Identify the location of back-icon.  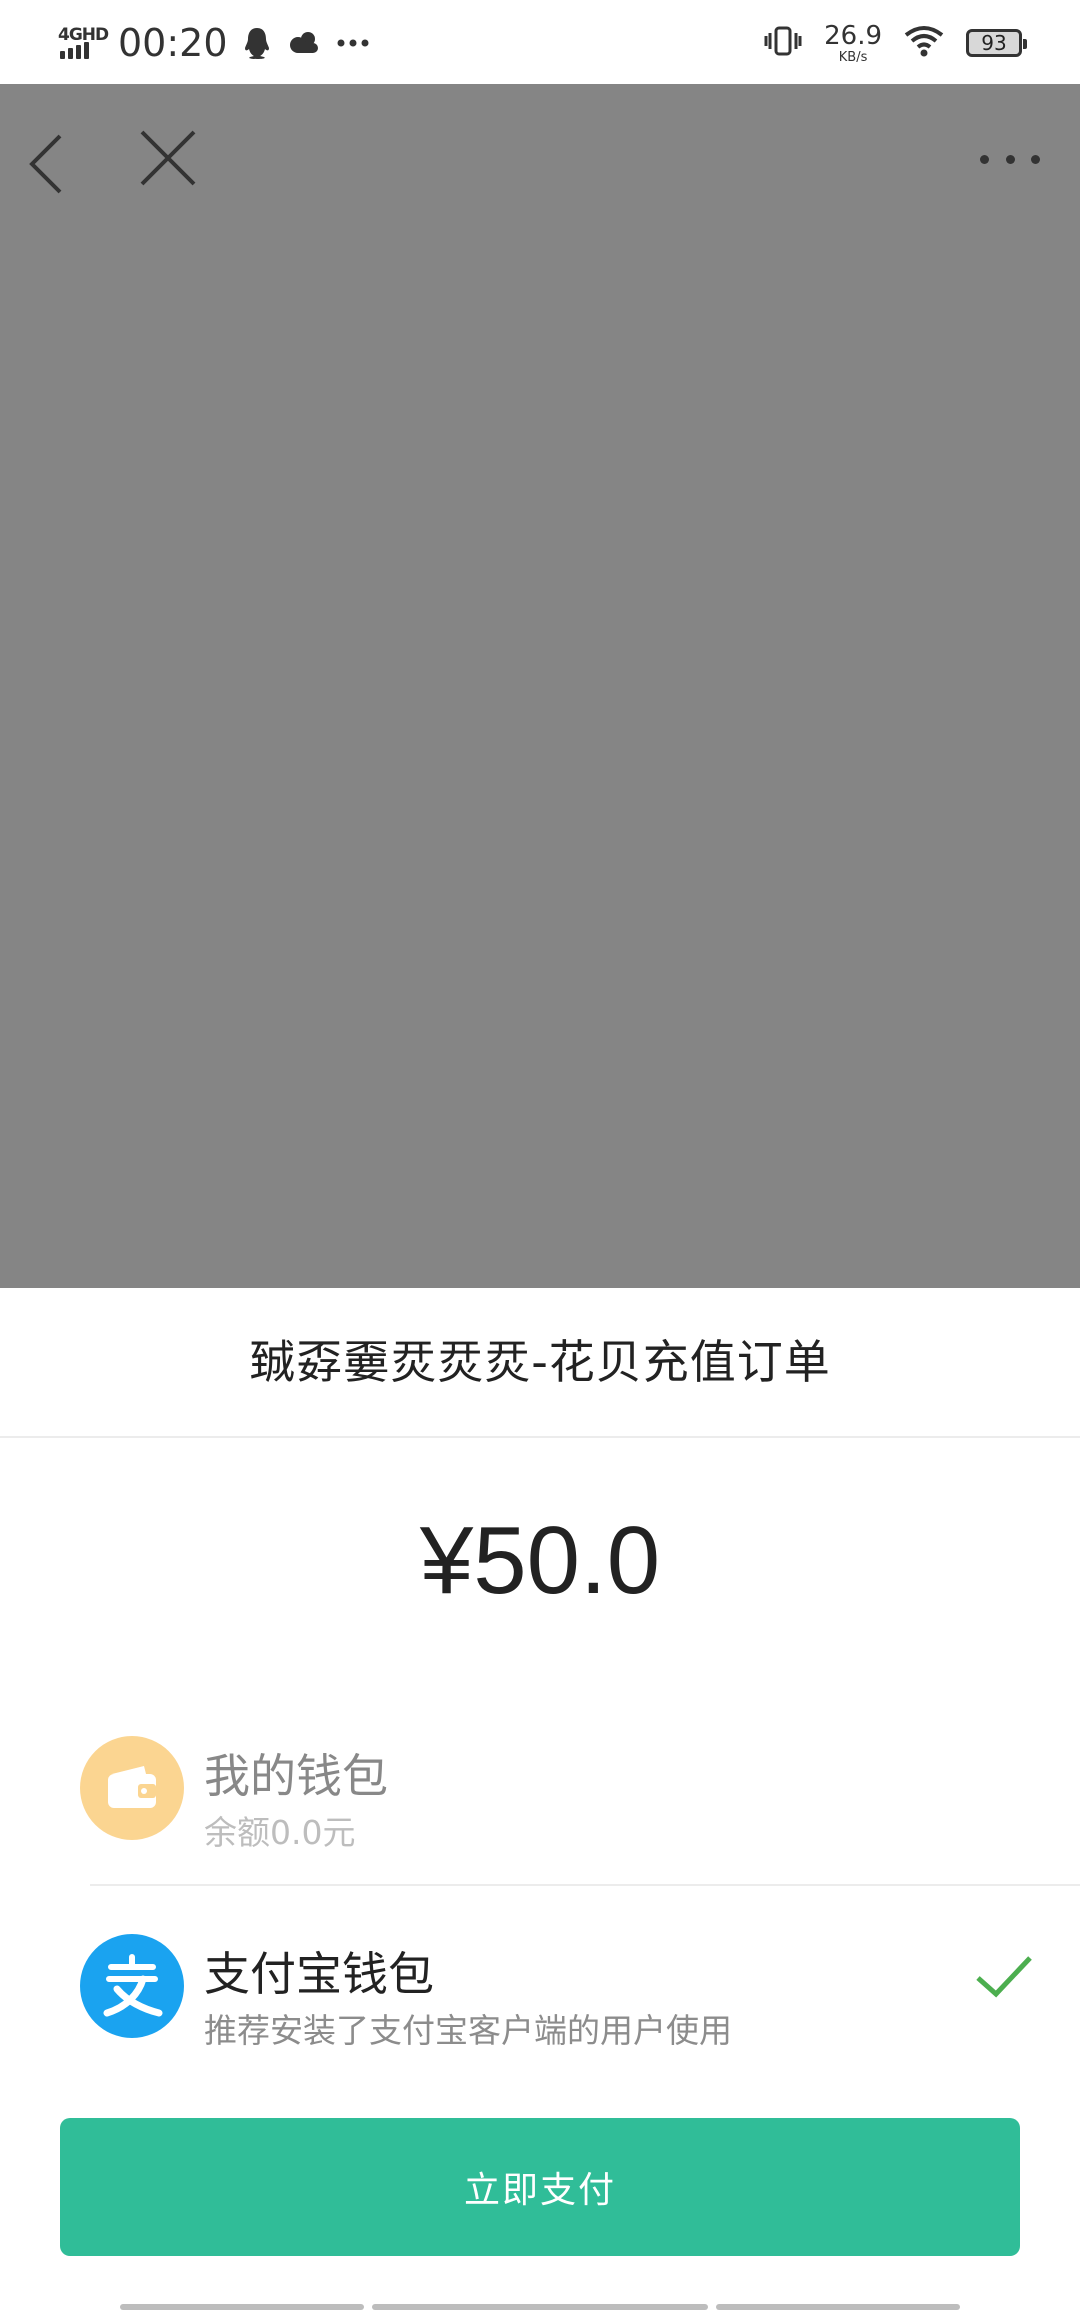
(47, 164).